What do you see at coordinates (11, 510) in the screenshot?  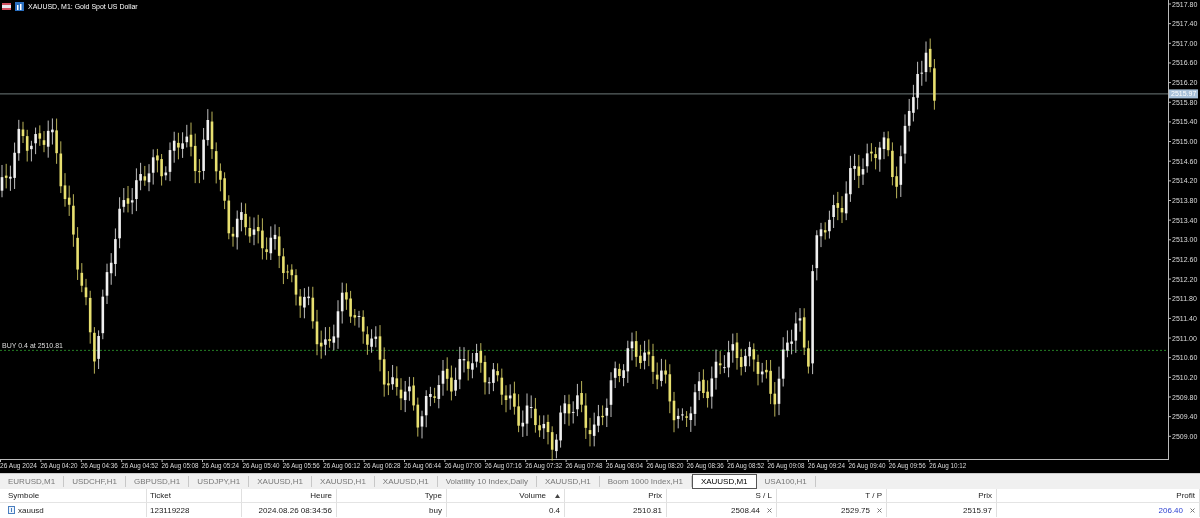 I see `position-icon` at bounding box center [11, 510].